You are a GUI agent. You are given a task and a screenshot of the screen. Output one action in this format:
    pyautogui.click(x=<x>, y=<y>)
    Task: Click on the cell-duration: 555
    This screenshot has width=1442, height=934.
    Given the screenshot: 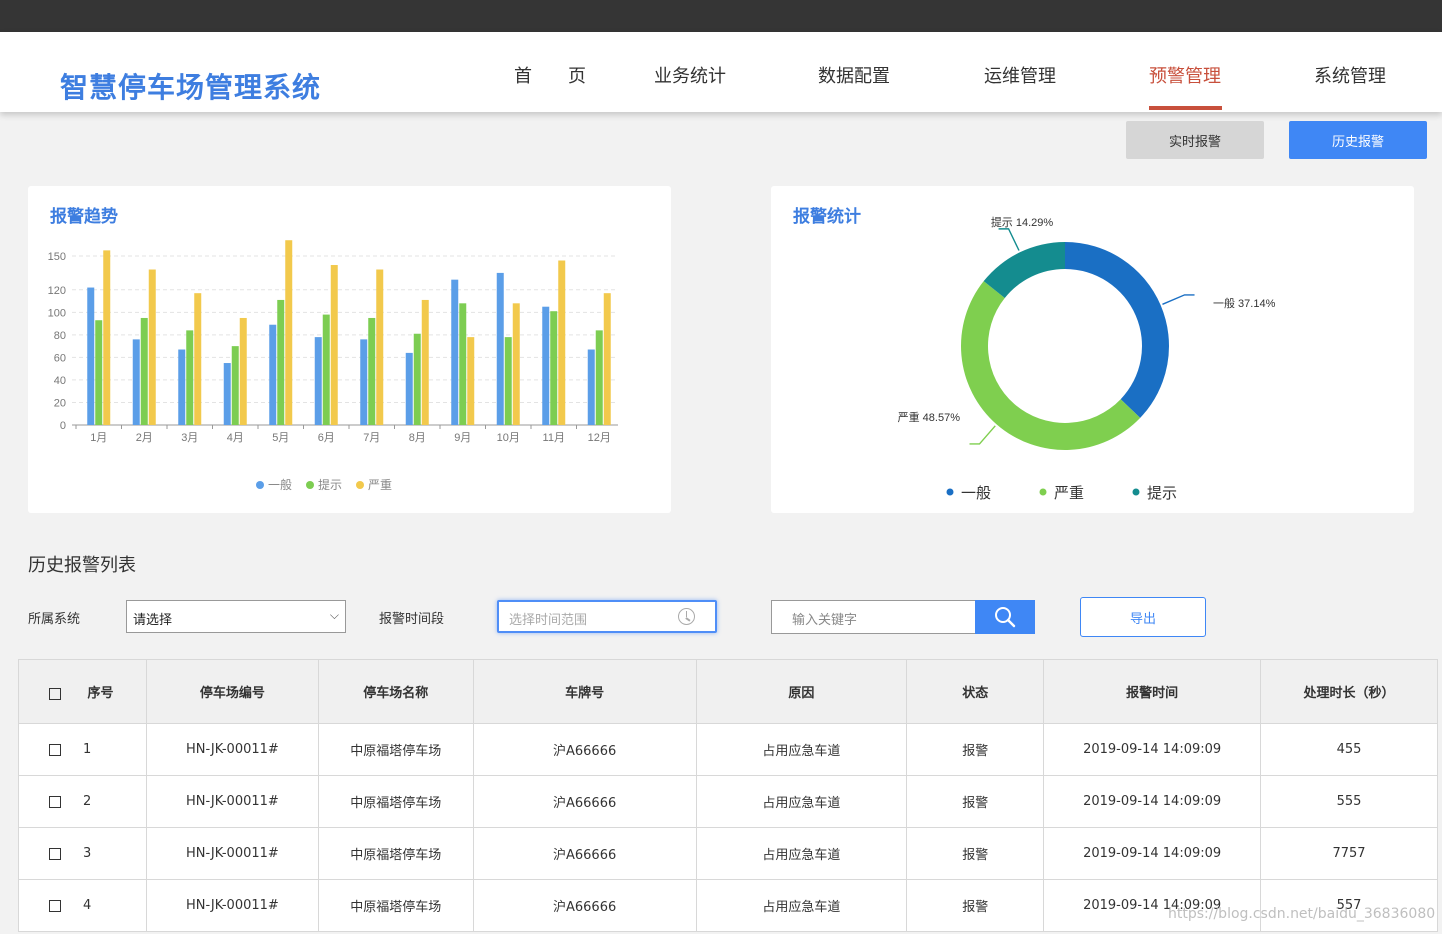 What is the action you would take?
    pyautogui.click(x=1349, y=801)
    